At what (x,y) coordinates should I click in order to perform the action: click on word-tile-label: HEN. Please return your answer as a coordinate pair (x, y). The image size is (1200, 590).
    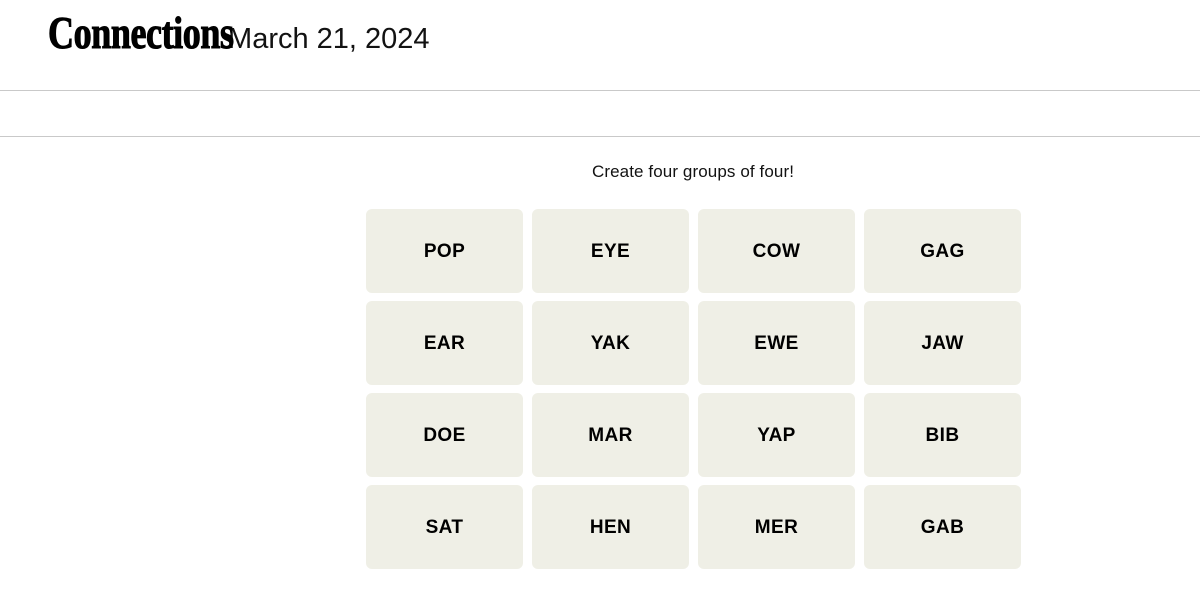
    Looking at the image, I should click on (610, 527).